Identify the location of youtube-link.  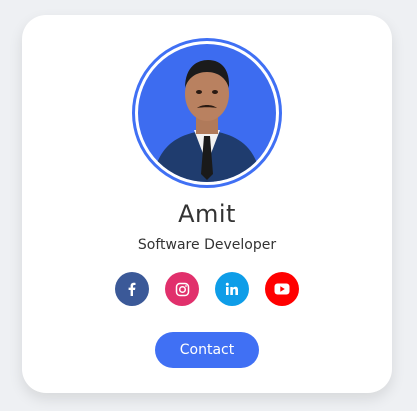
(282, 289).